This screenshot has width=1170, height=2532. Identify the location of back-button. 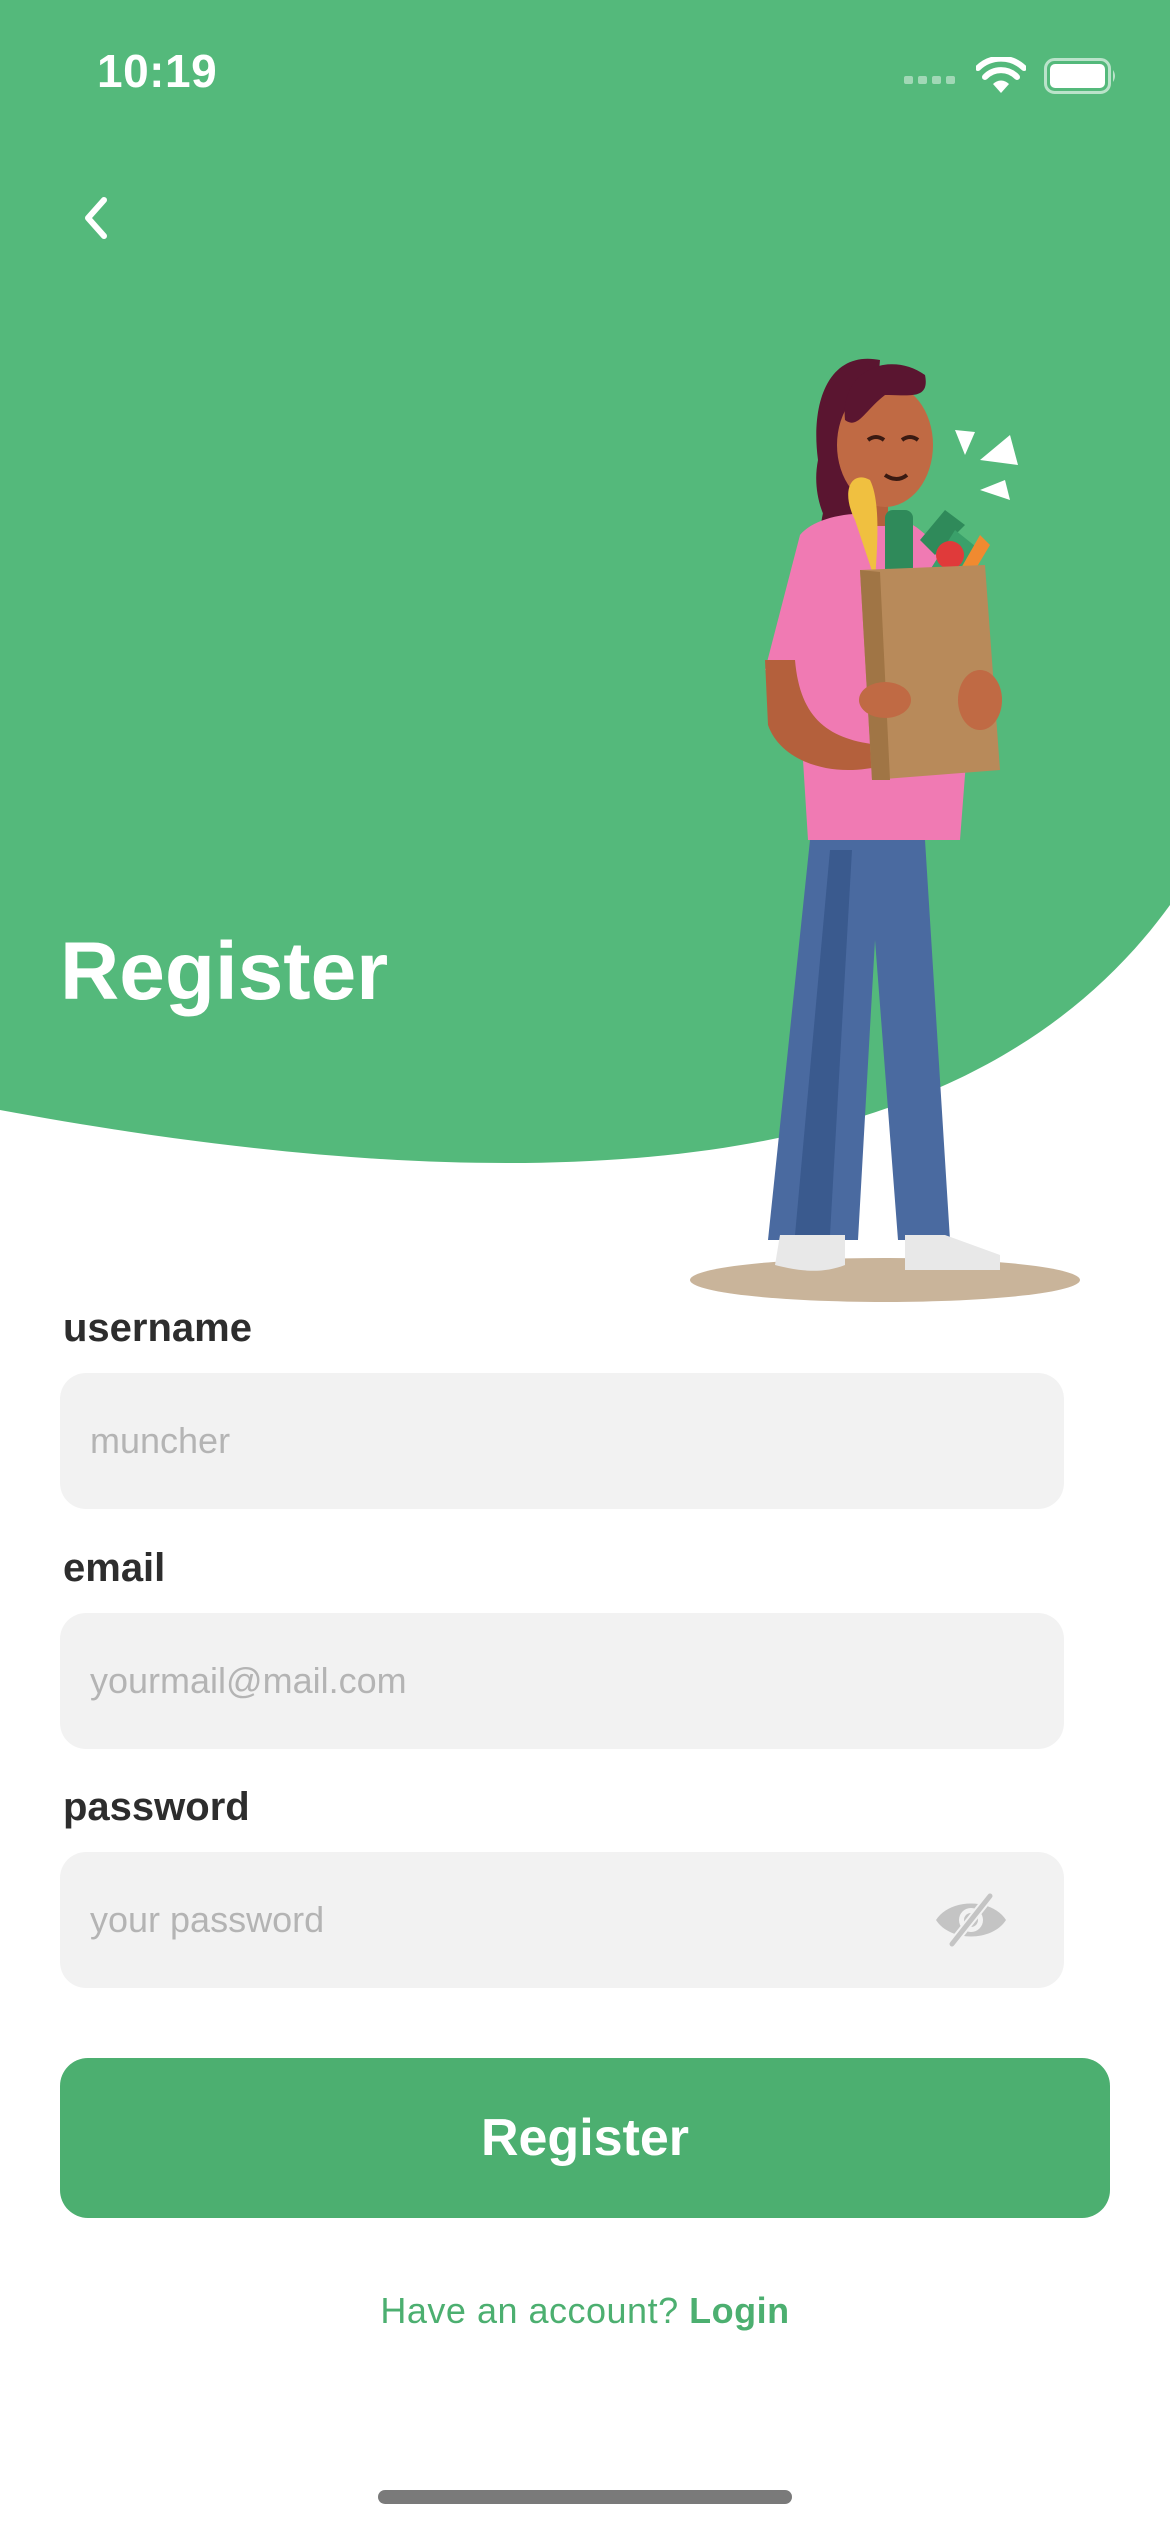
(96, 218).